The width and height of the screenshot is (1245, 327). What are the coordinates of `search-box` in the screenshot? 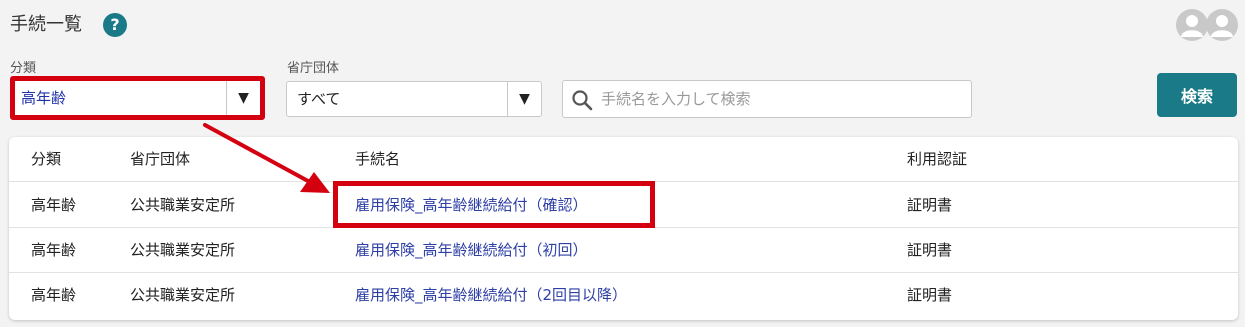 It's located at (767, 99).